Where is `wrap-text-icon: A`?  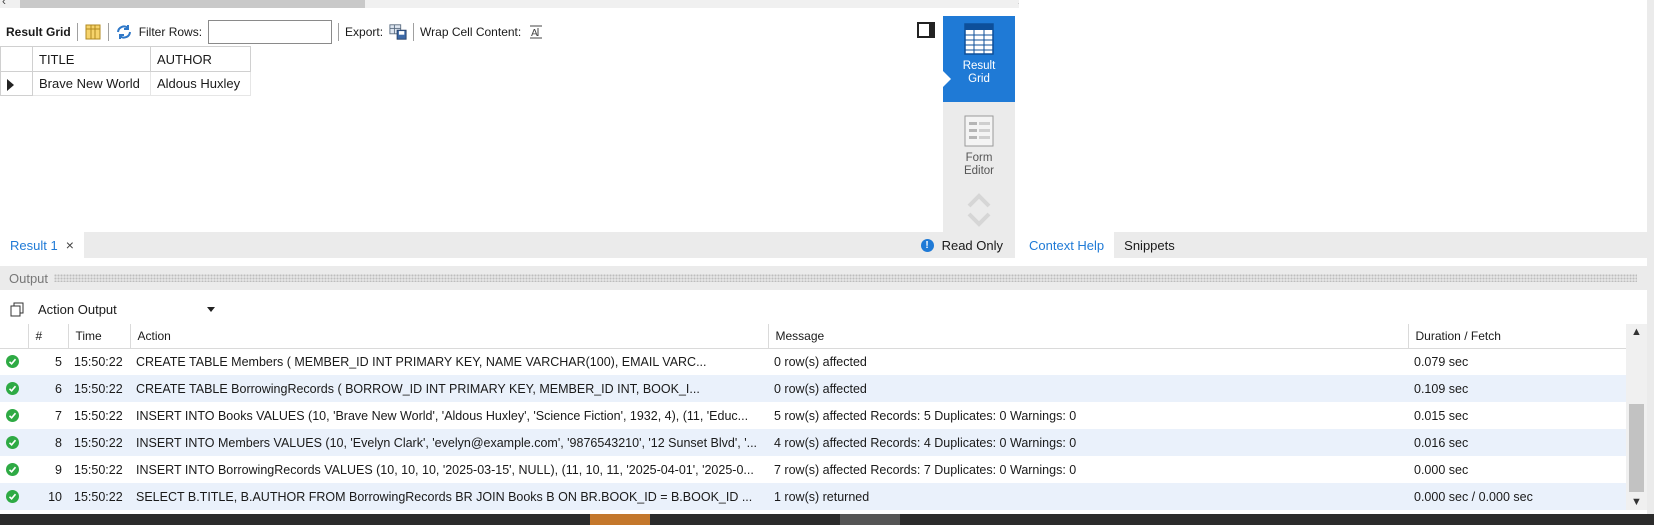 wrap-text-icon: A is located at coordinates (536, 32).